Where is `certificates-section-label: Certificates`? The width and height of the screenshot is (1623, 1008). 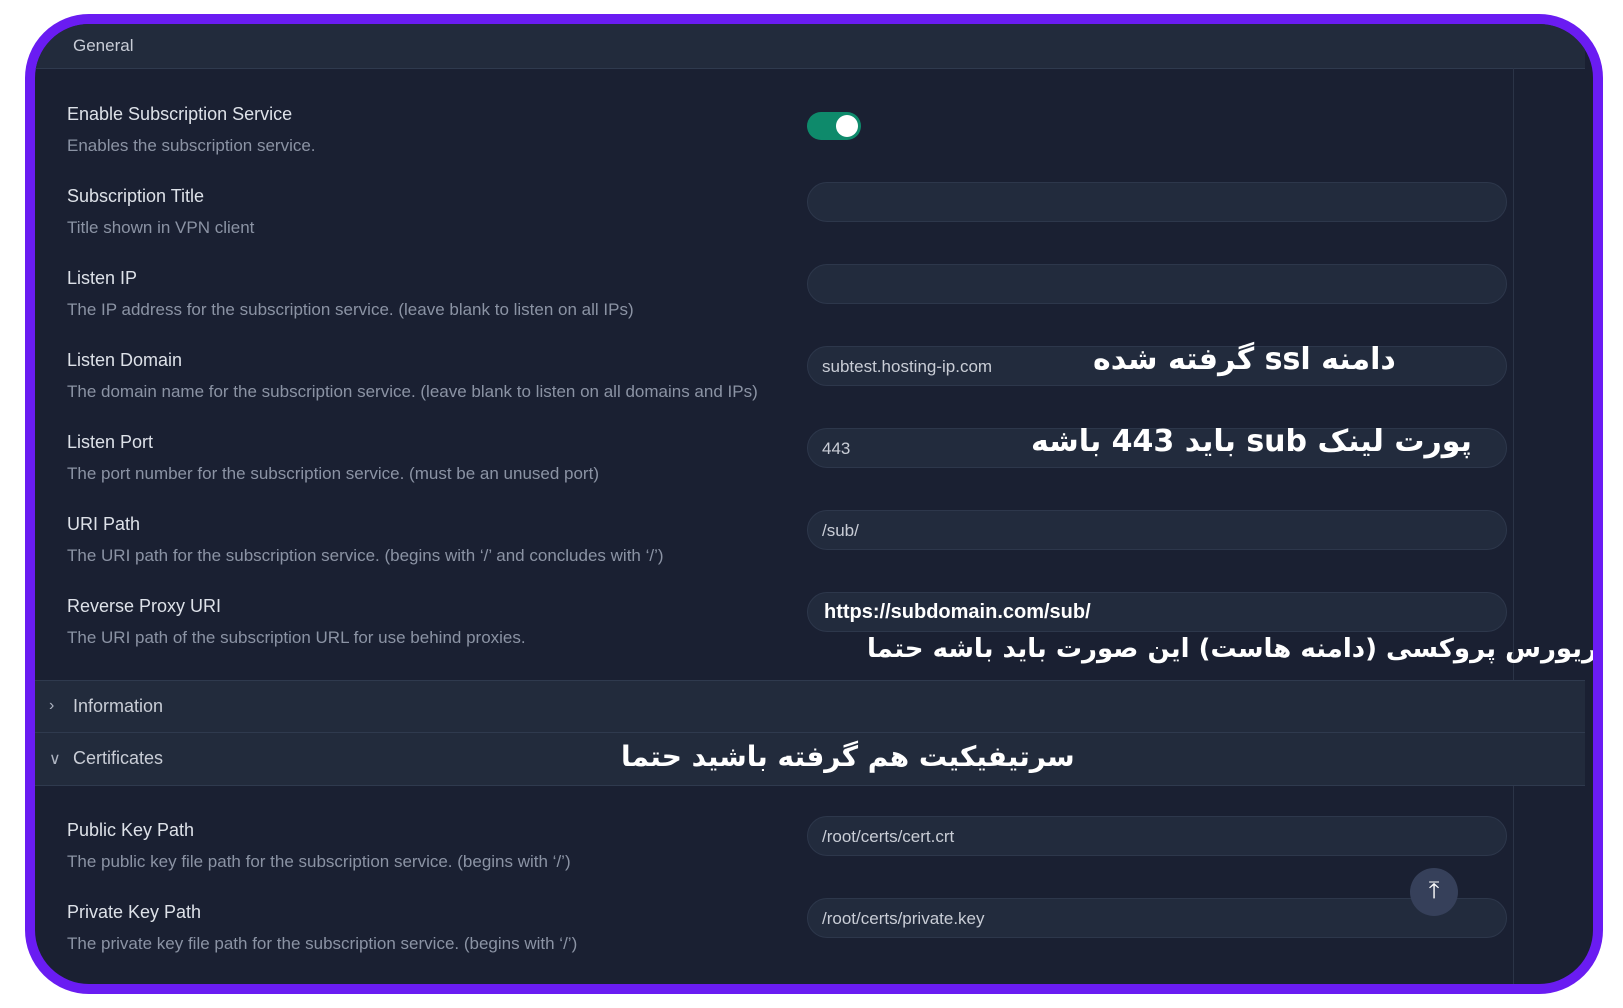 certificates-section-label: Certificates is located at coordinates (118, 758).